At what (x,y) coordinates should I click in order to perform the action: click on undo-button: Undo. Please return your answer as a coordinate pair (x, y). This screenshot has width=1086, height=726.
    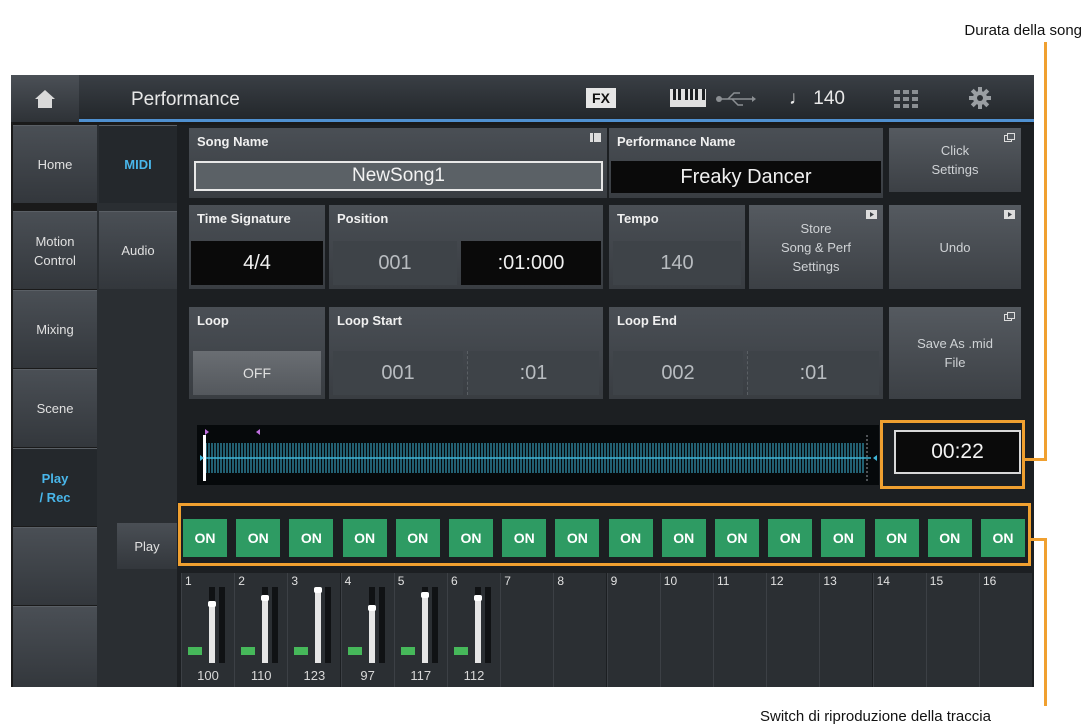
    Looking at the image, I should click on (955, 247).